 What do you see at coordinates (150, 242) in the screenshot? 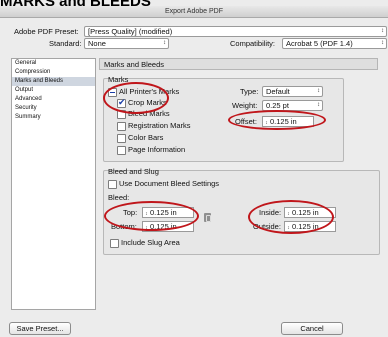
I see `include-slug-label: Include Slug Area` at bounding box center [150, 242].